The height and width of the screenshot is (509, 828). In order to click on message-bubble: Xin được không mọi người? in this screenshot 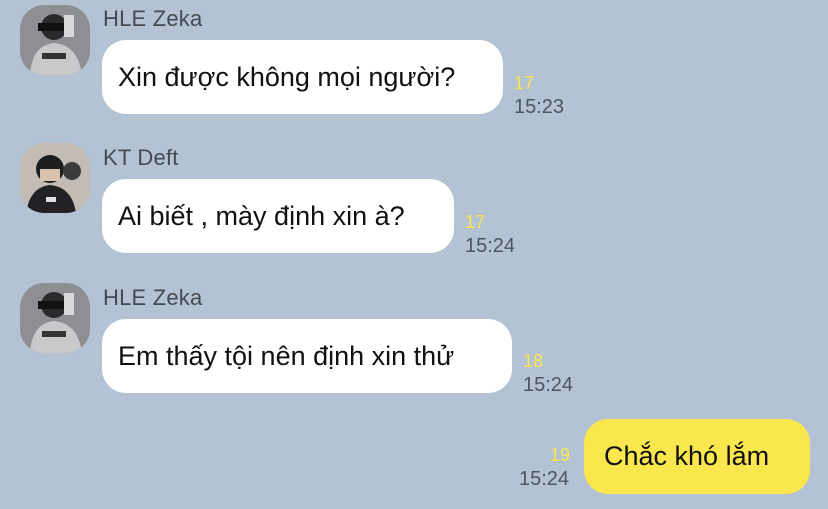, I will do `click(302, 77)`.